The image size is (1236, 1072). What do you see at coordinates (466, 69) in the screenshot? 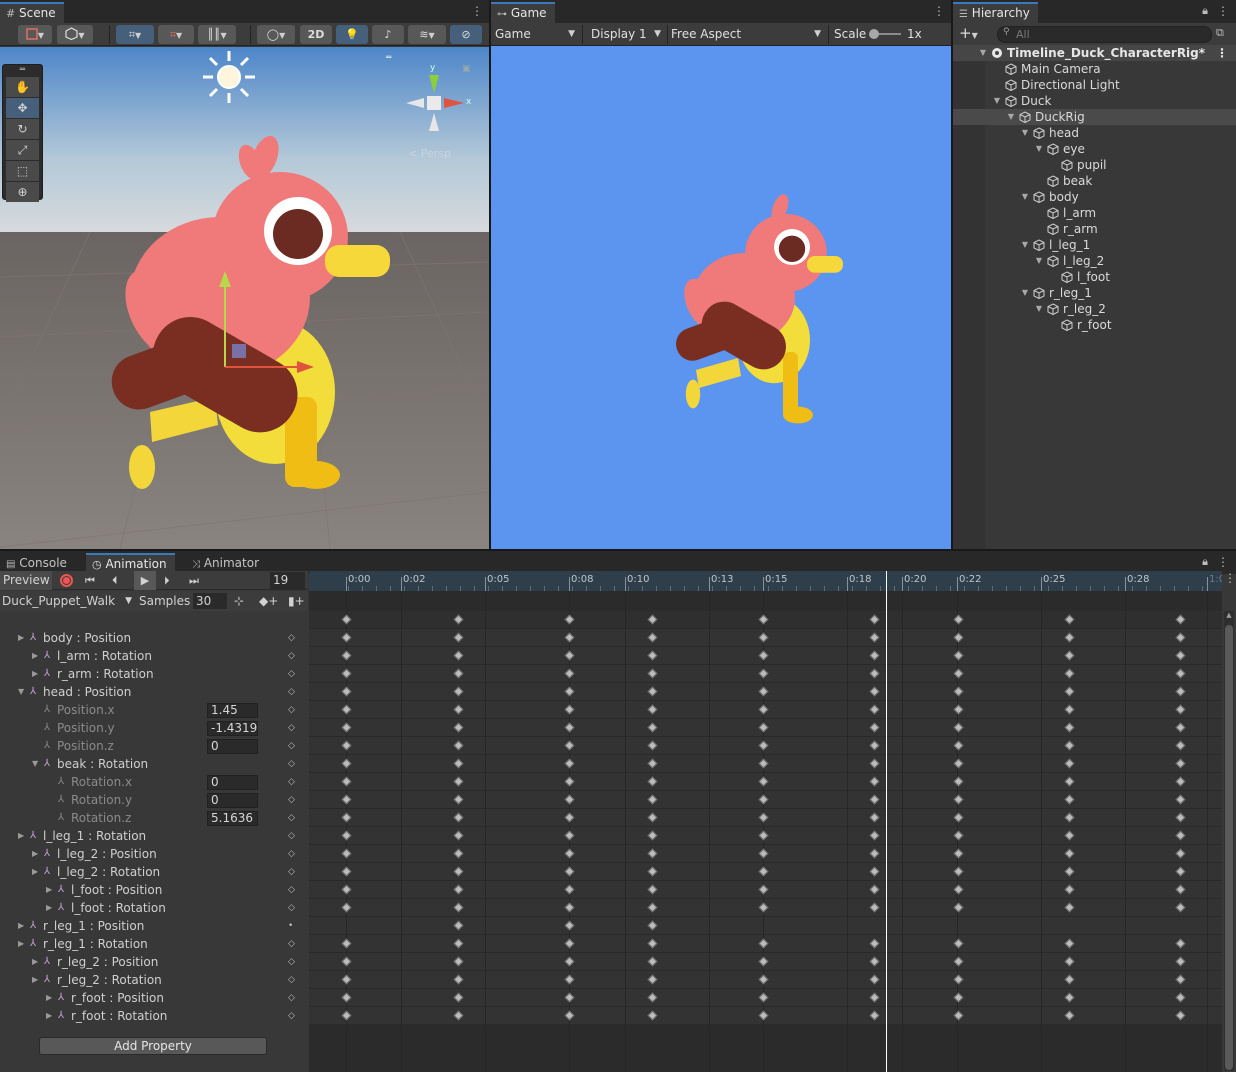
I see `lock-view-icon: ▣` at bounding box center [466, 69].